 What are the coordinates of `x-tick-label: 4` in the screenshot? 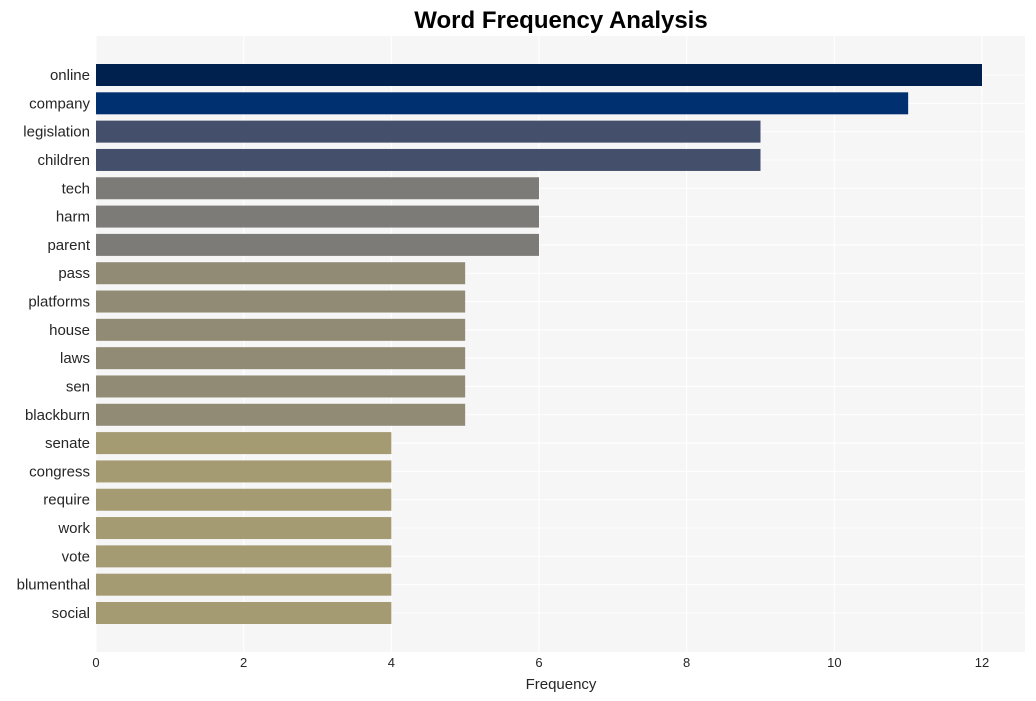 It's located at (391, 662).